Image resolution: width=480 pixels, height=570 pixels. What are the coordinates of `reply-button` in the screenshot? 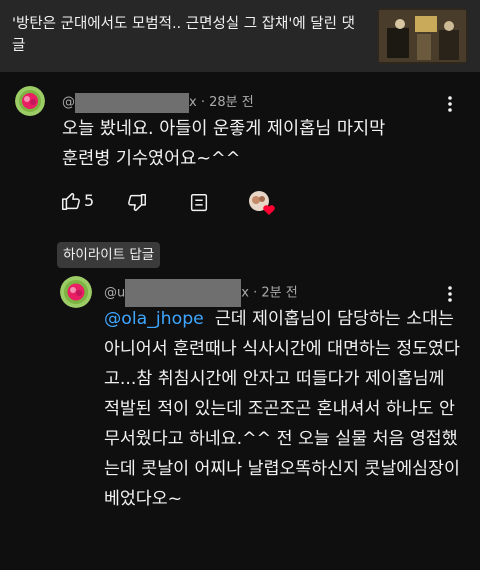 It's located at (199, 203).